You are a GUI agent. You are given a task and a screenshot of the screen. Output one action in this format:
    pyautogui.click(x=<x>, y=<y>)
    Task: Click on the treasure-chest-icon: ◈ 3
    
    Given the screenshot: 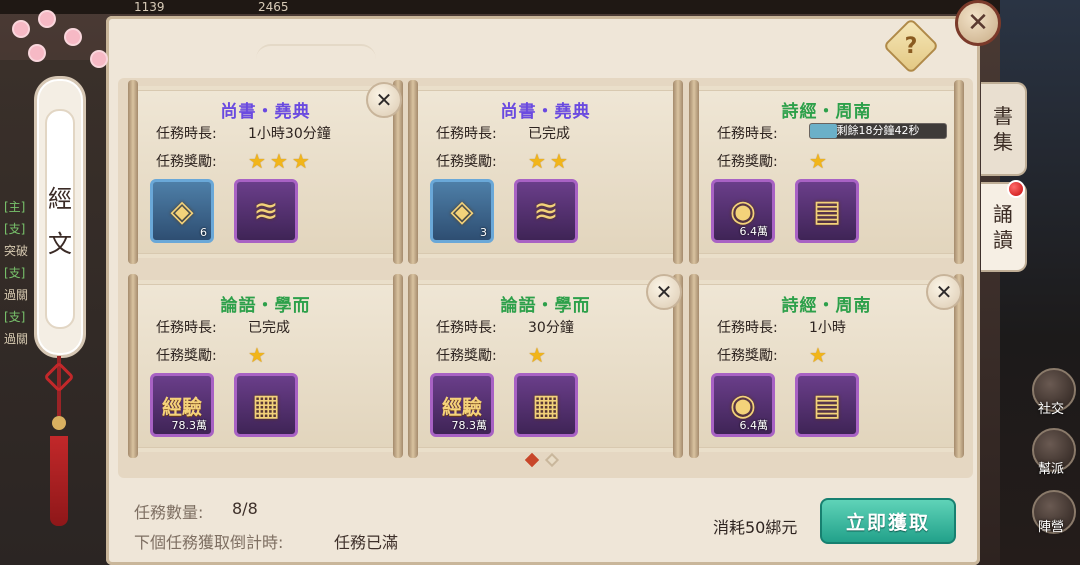 What is the action you would take?
    pyautogui.click(x=462, y=211)
    